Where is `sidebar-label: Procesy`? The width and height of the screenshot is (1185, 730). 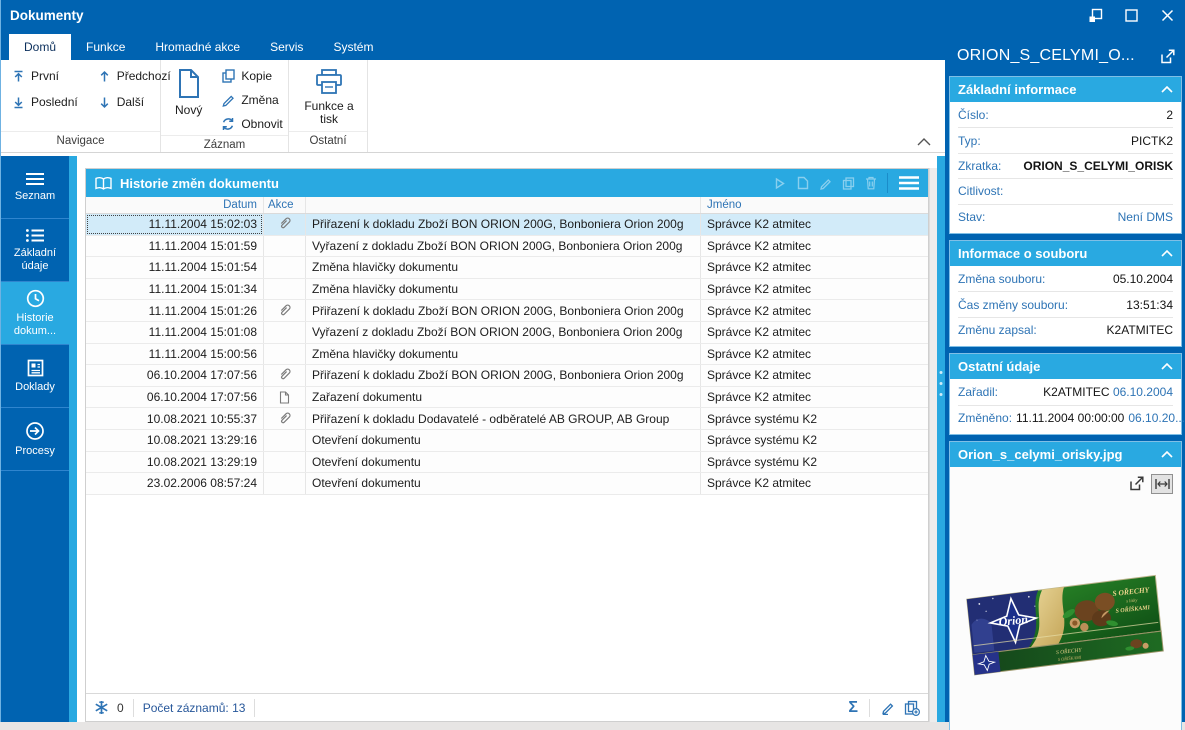
sidebar-label: Procesy is located at coordinates (35, 450).